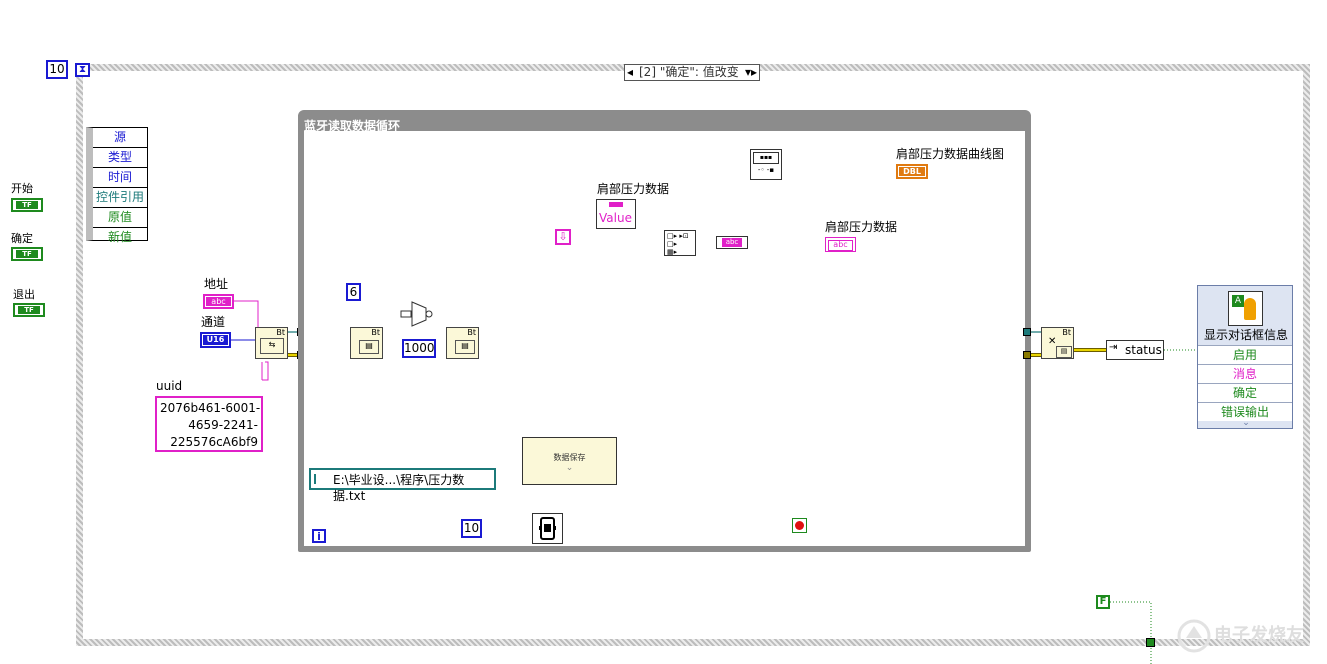 The width and height of the screenshot is (1327, 664). Describe the element at coordinates (353, 292) in the screenshot. I see `constant-6: 6` at that location.